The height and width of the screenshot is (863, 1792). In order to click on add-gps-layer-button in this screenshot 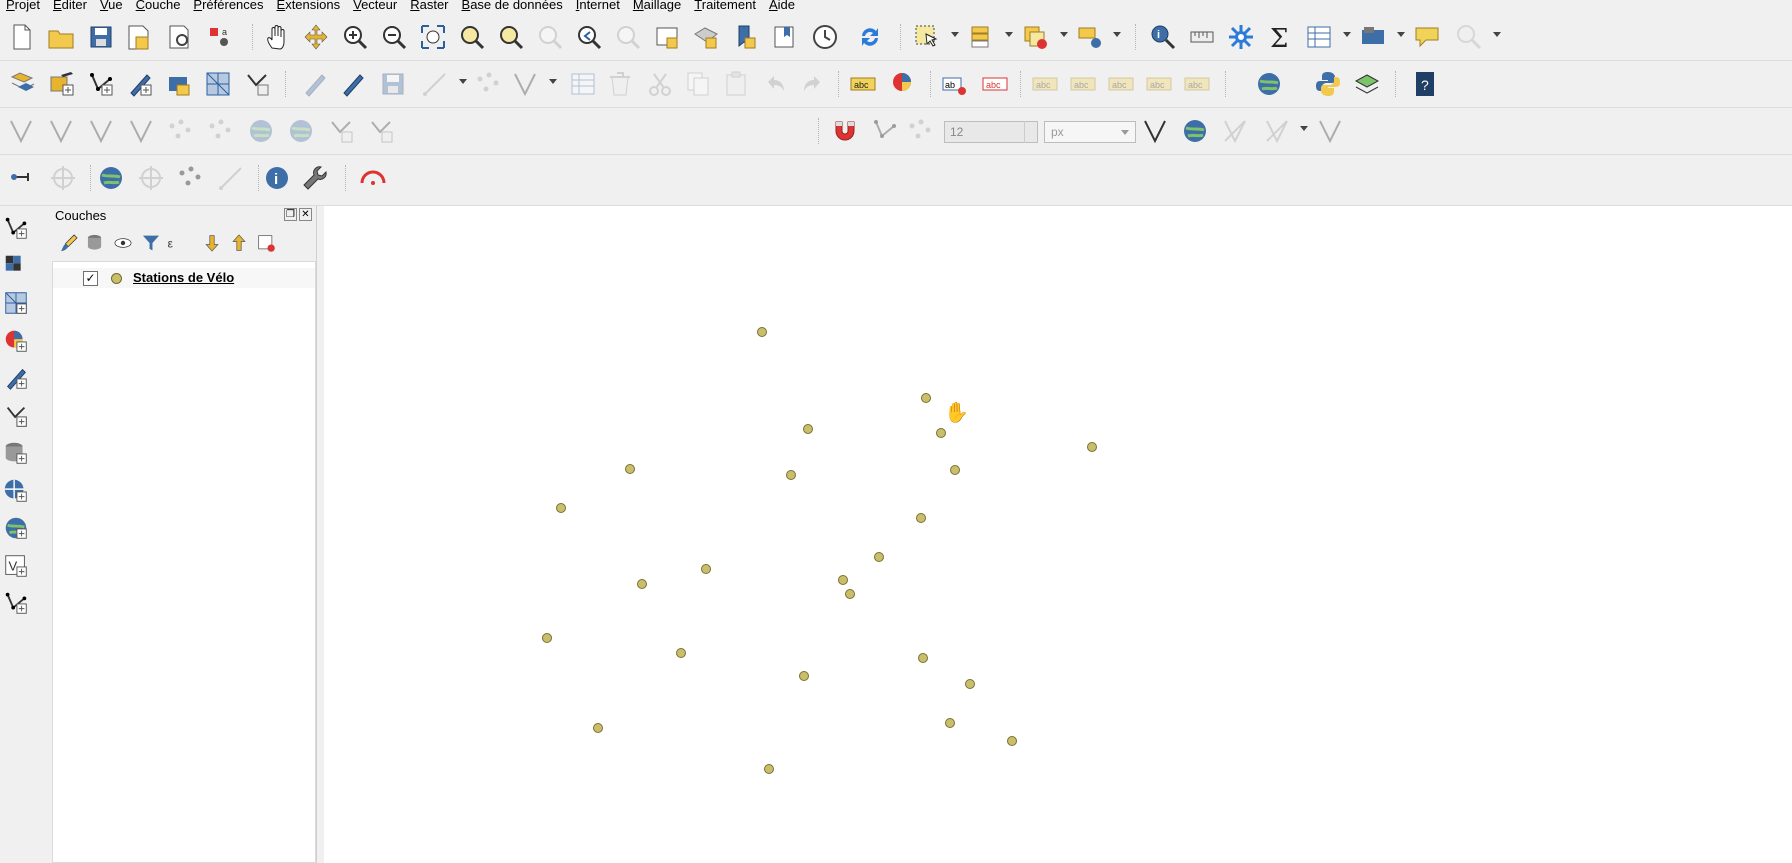, I will do `click(16, 379)`.